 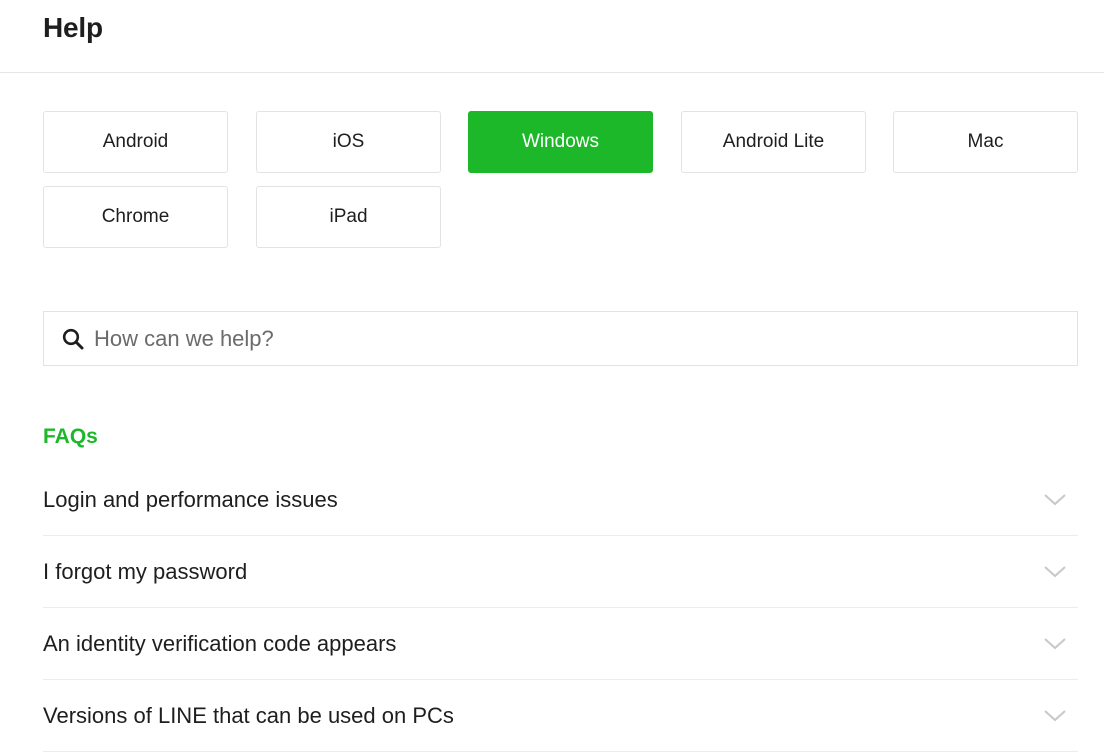 I want to click on search-icon, so click(x=73, y=339).